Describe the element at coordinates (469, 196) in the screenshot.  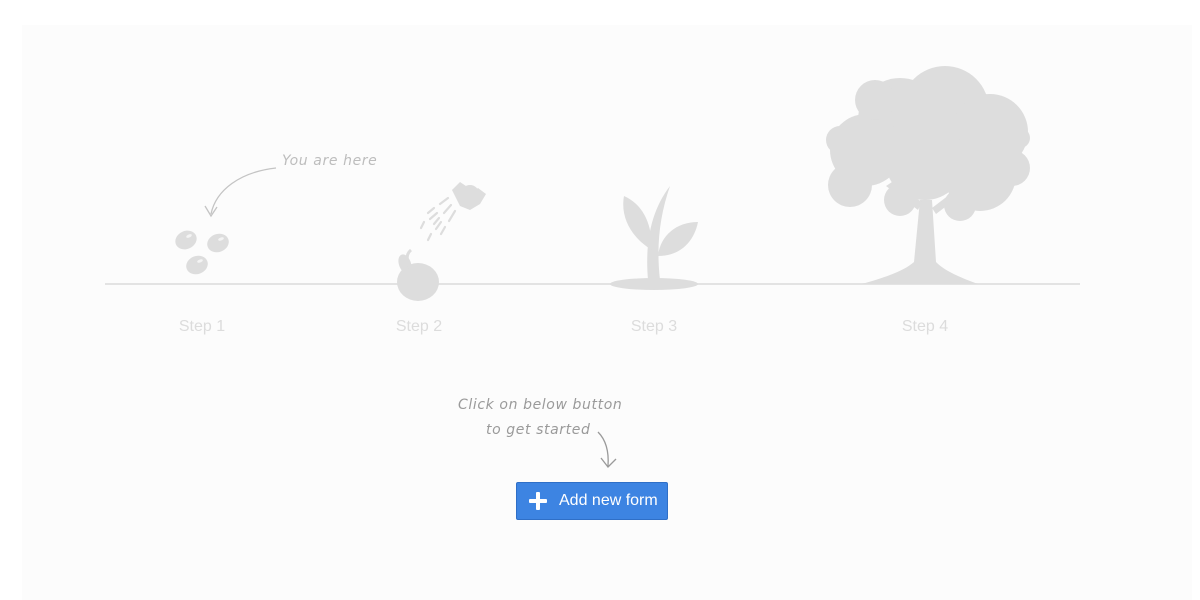
I see `watering-can-icon` at that location.